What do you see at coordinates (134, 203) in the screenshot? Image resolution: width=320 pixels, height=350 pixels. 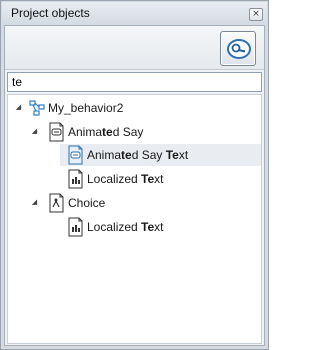 I see `tree-node-choice: ◢ Choice` at bounding box center [134, 203].